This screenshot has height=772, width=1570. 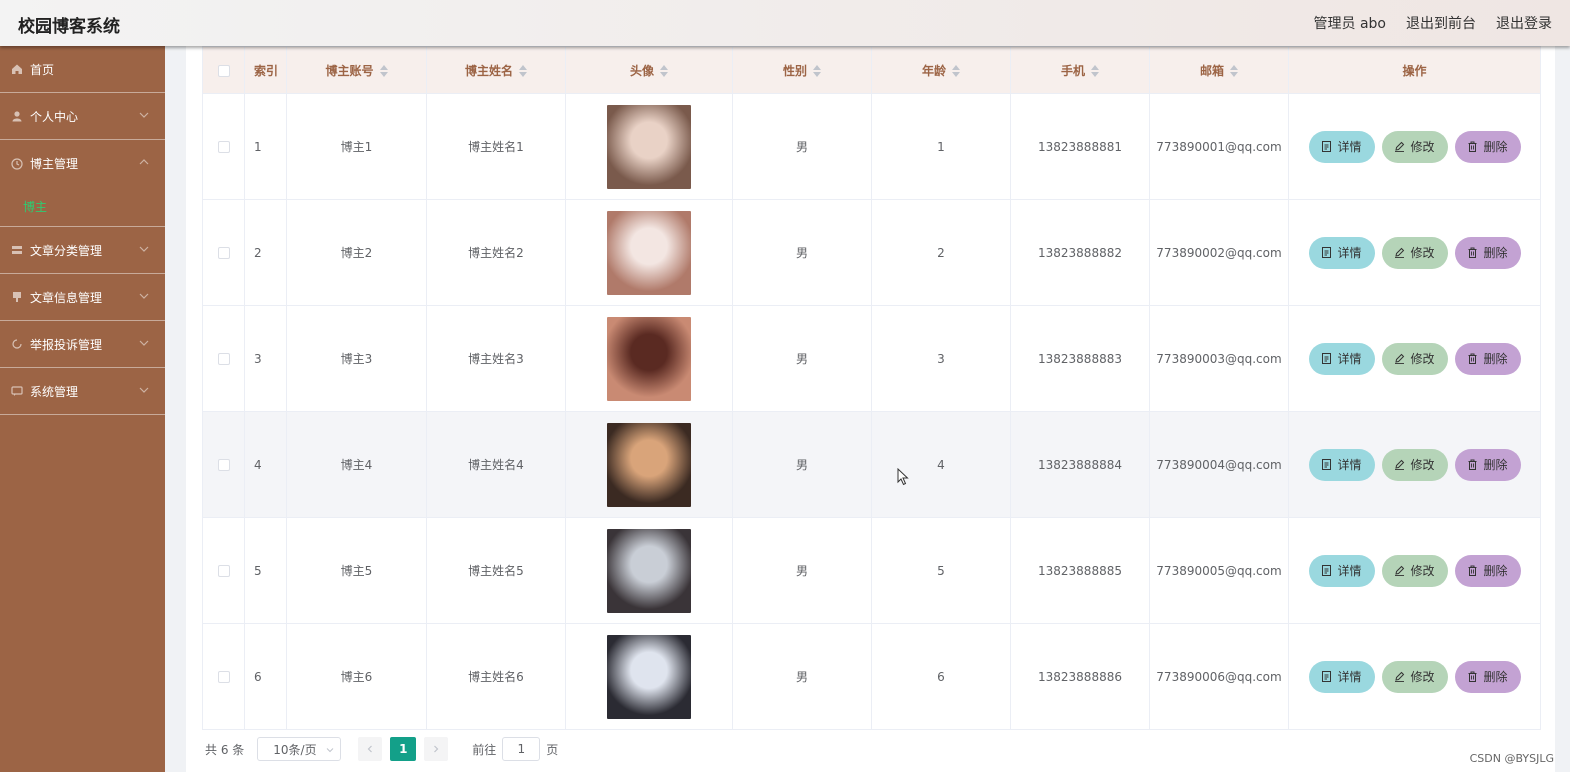 What do you see at coordinates (496, 252) in the screenshot?
I see `name-cell: 博主姓名2` at bounding box center [496, 252].